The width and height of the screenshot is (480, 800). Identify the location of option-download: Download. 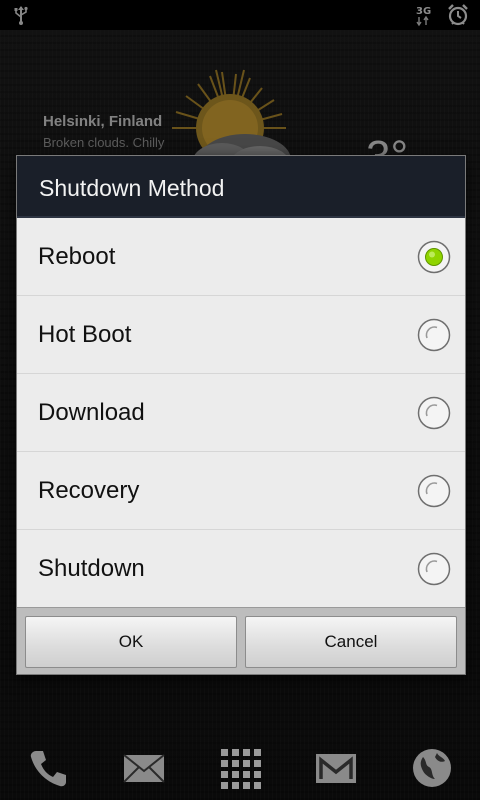
(241, 413).